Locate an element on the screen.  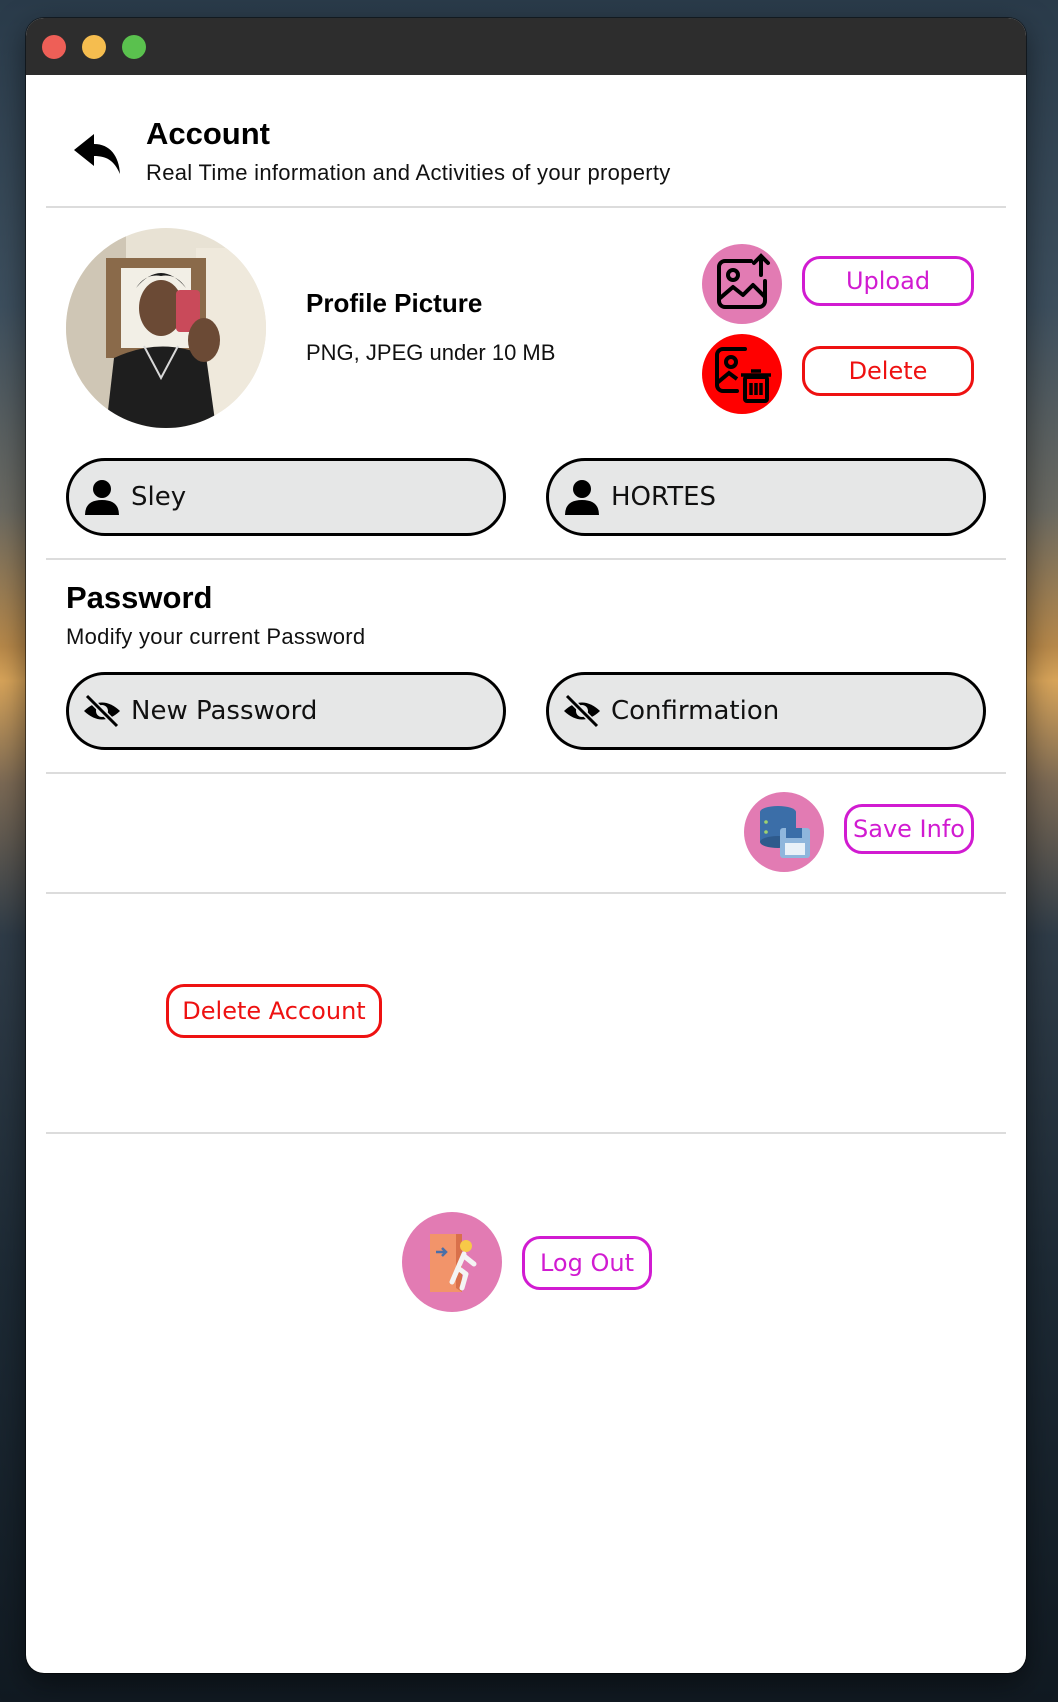
minimize-window-button is located at coordinates (94, 47).